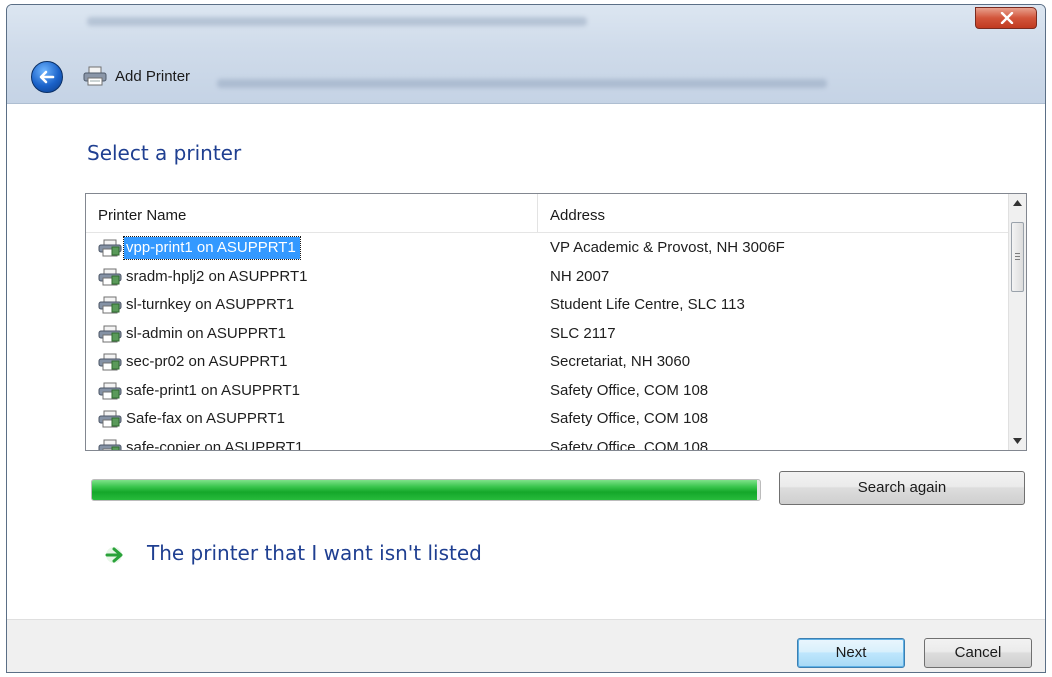  I want to click on printer-address: SLC 2117, so click(583, 333).